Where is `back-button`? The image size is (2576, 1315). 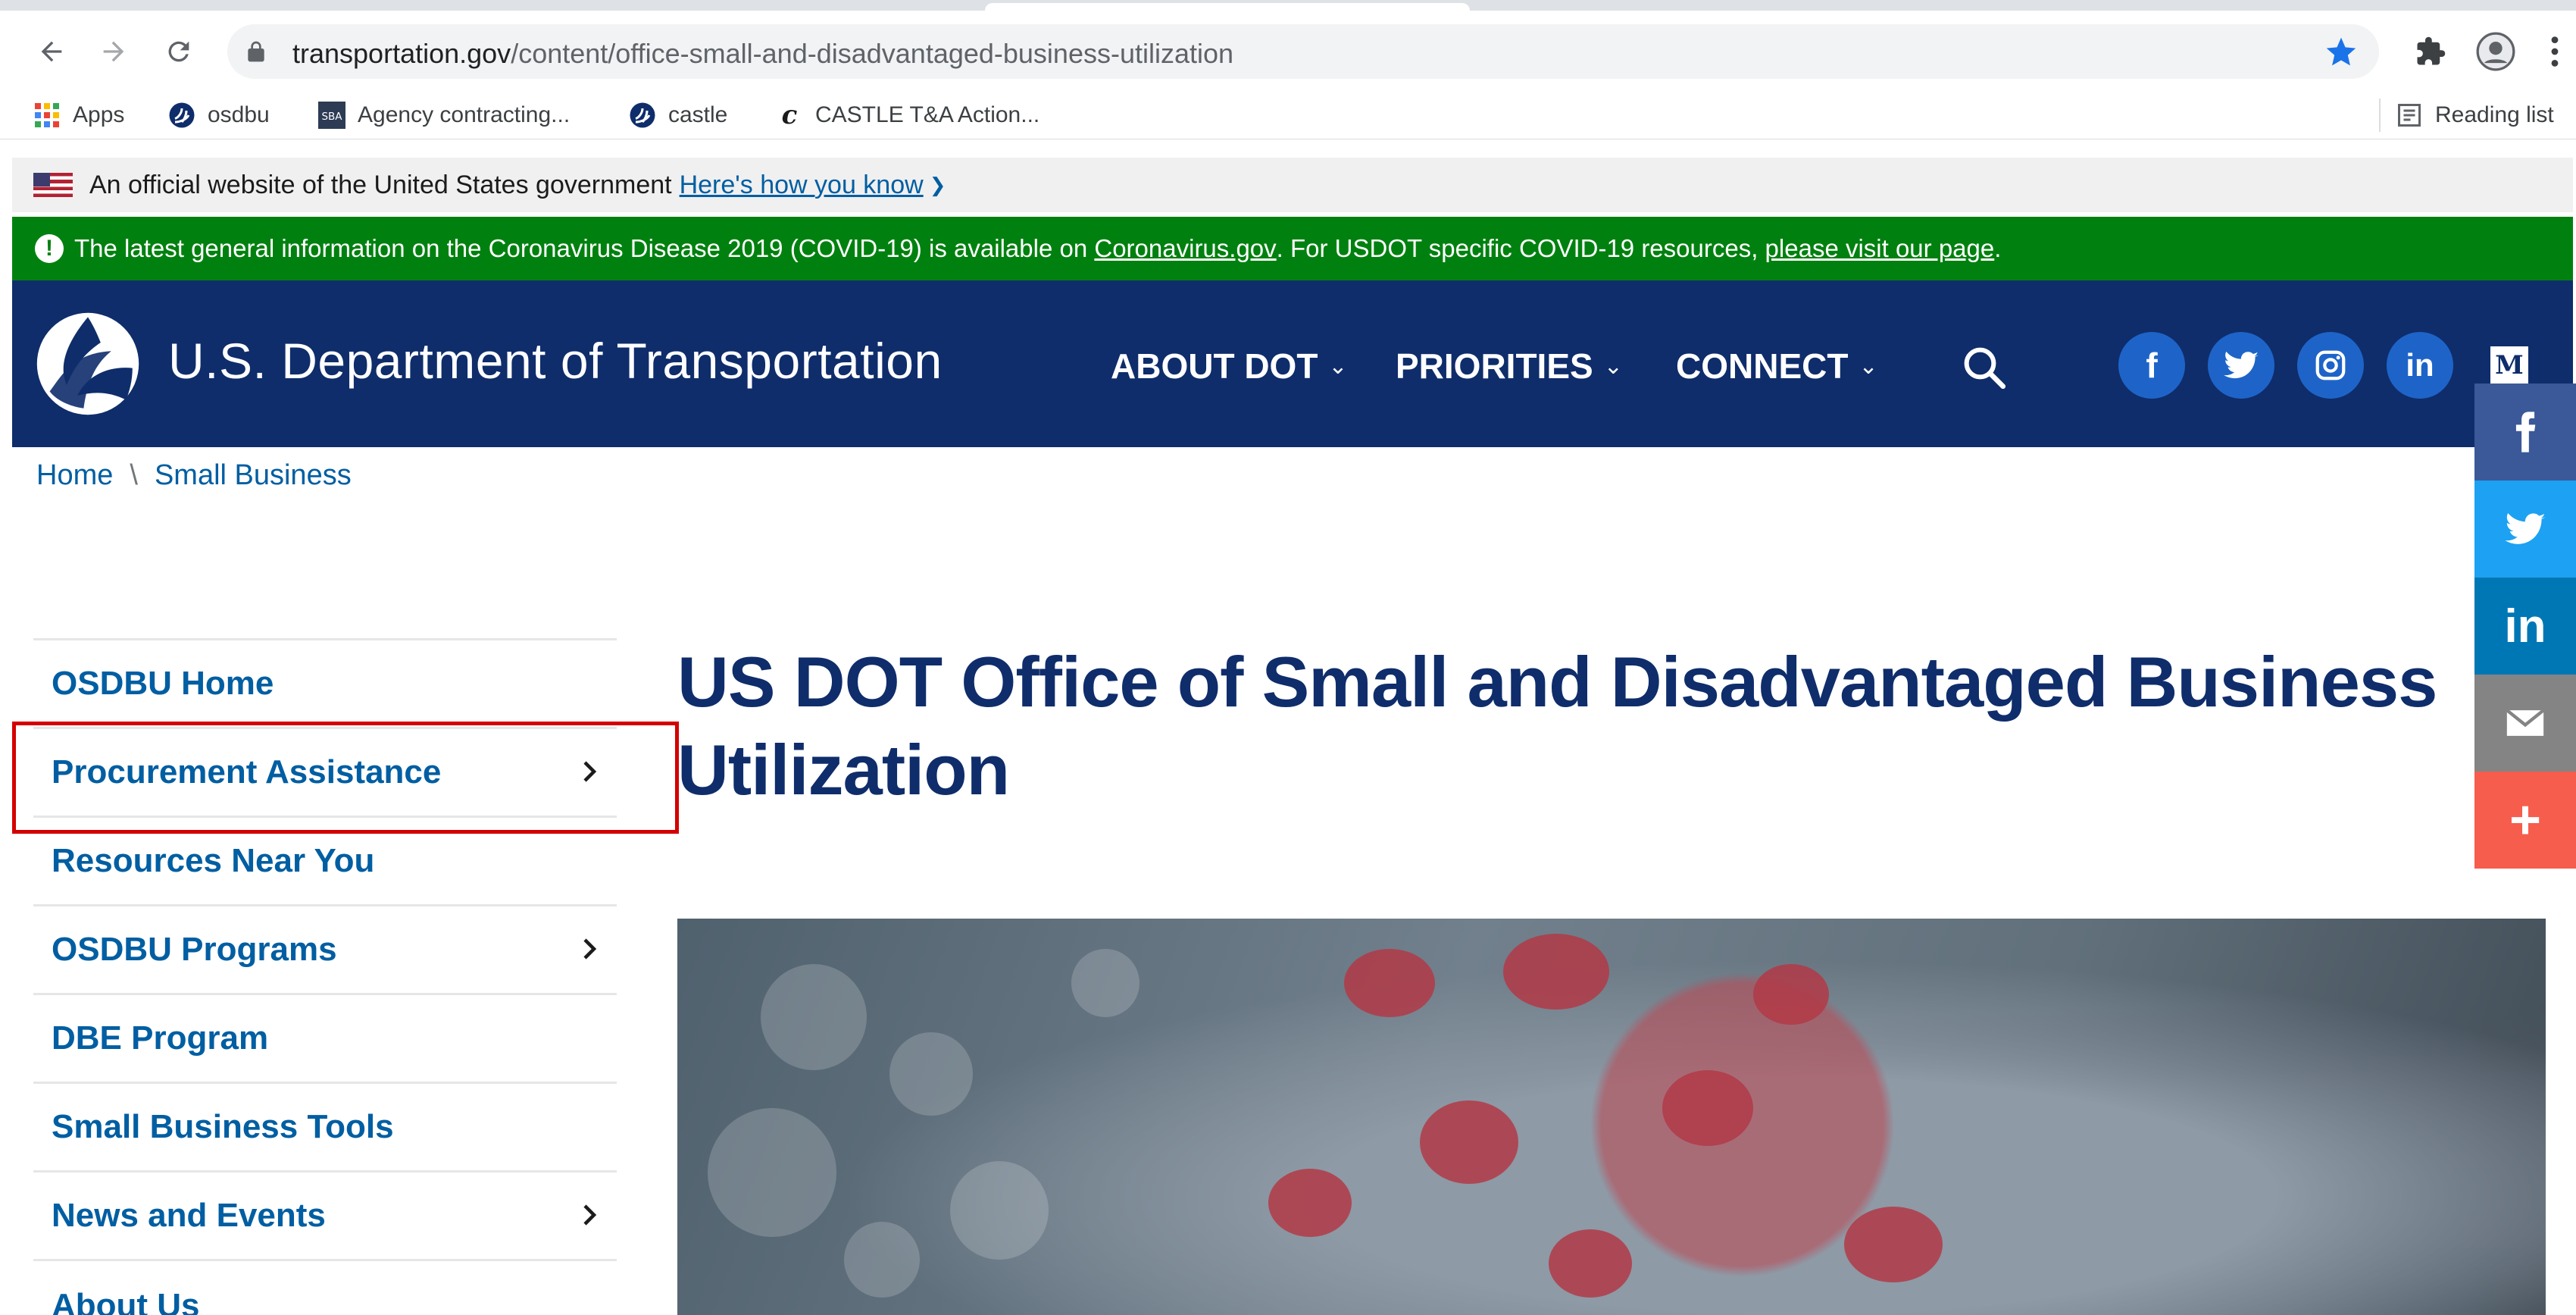 back-button is located at coordinates (52, 51).